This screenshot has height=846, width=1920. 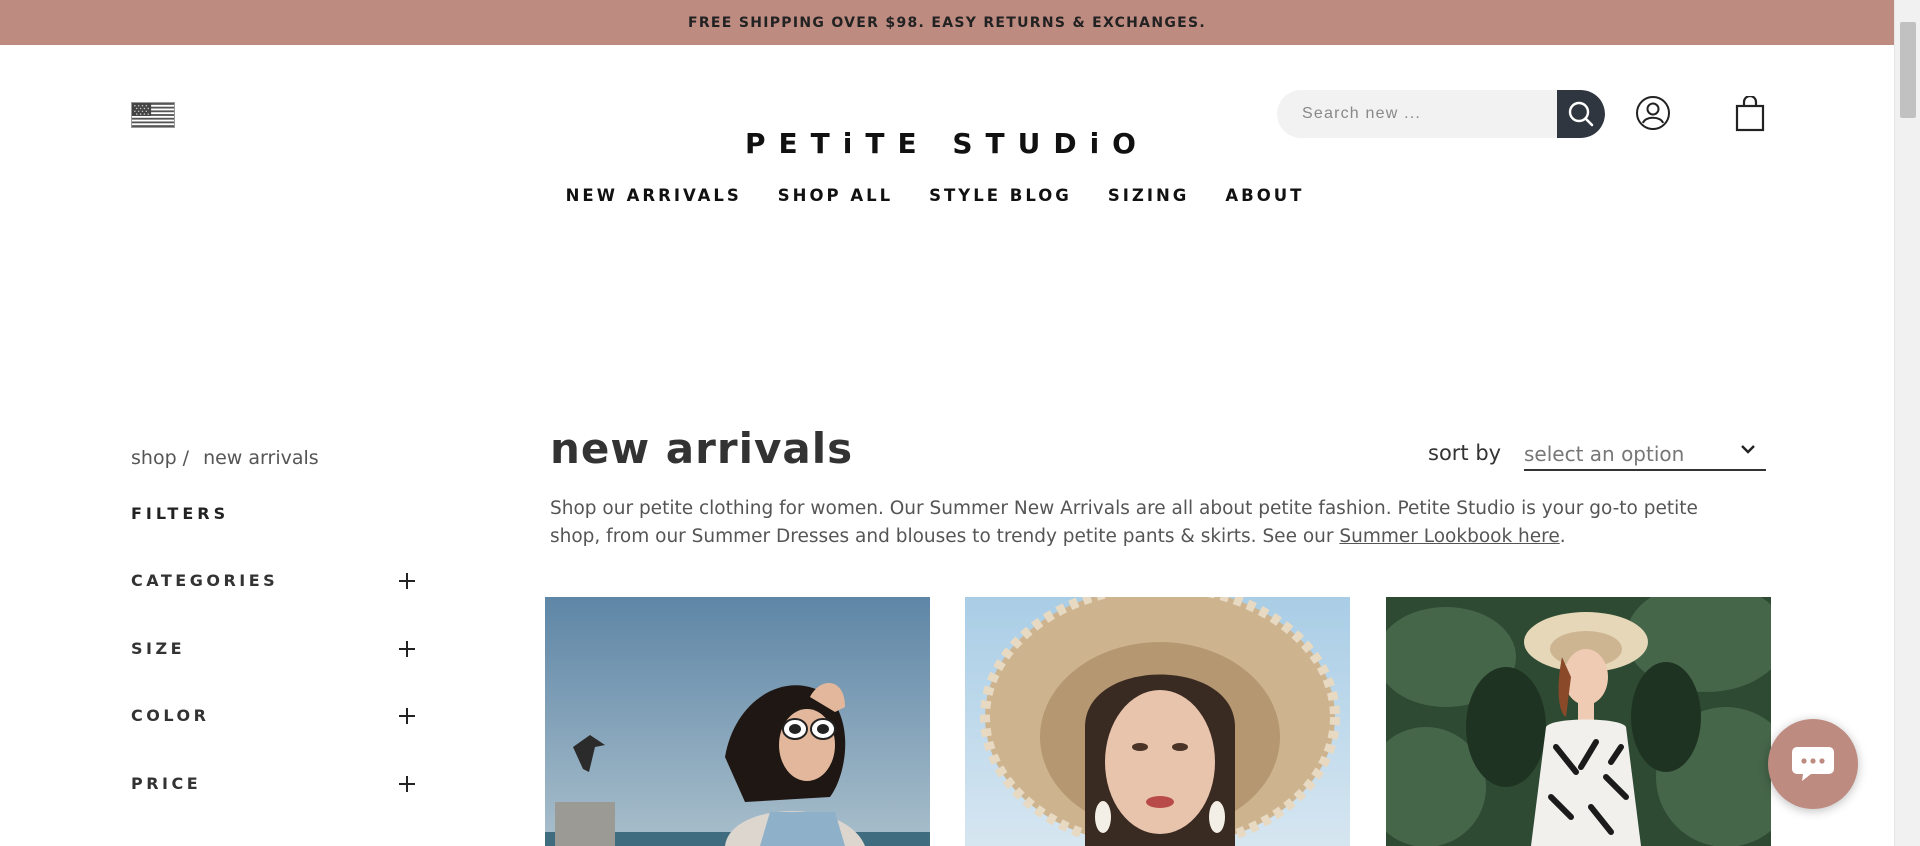 I want to click on sort-label: sort by, so click(x=1465, y=453).